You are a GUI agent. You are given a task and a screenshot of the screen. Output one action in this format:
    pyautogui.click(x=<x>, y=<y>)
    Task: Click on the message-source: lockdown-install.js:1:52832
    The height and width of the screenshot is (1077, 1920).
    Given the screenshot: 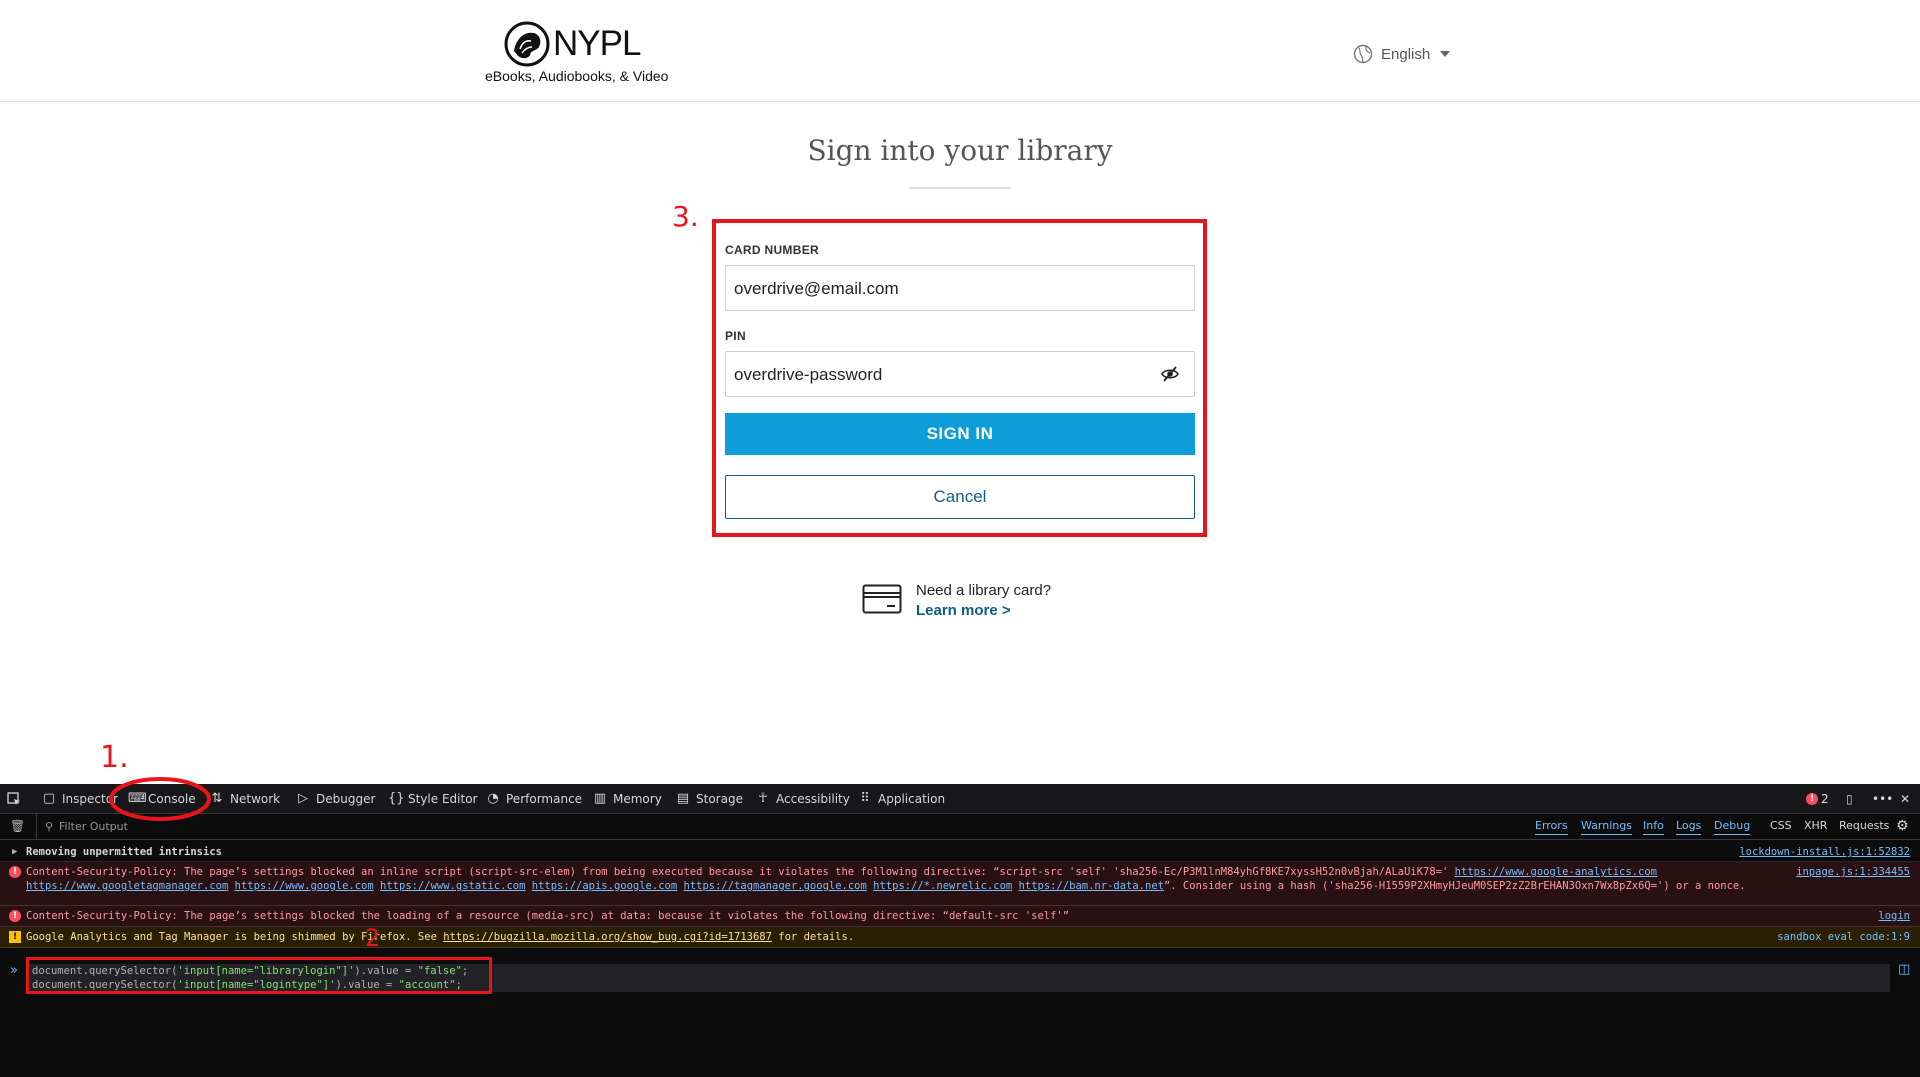 What is the action you would take?
    pyautogui.click(x=1824, y=852)
    